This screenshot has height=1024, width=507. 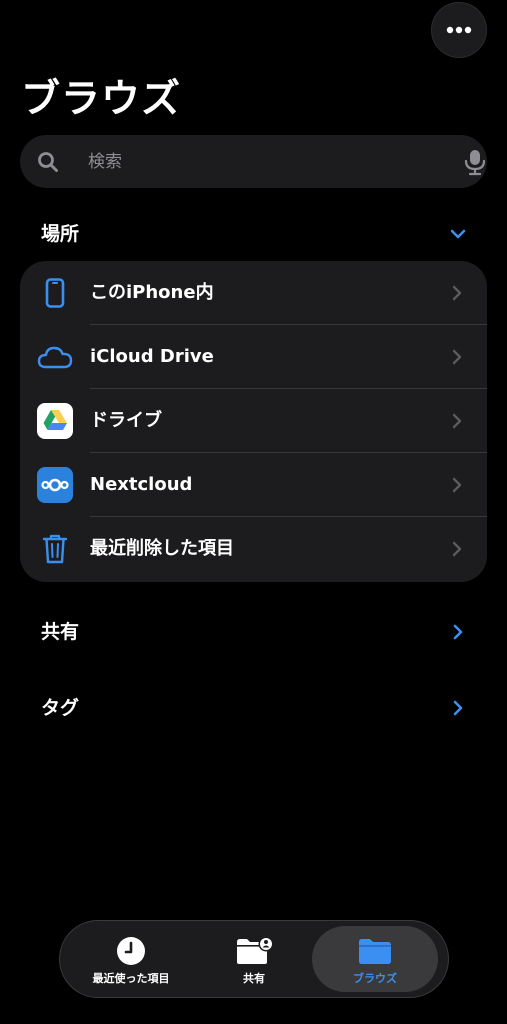 I want to click on location-item-recently-deleted: 最近削除した項目, so click(x=253, y=549).